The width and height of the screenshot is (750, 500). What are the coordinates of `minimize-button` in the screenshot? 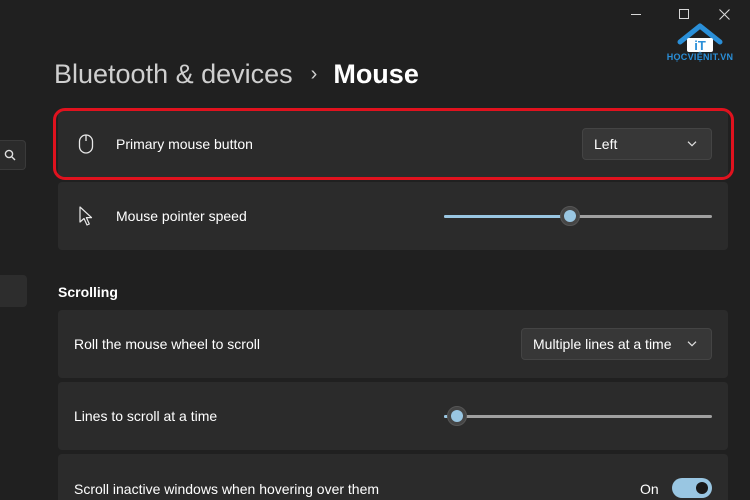 It's located at (636, 14).